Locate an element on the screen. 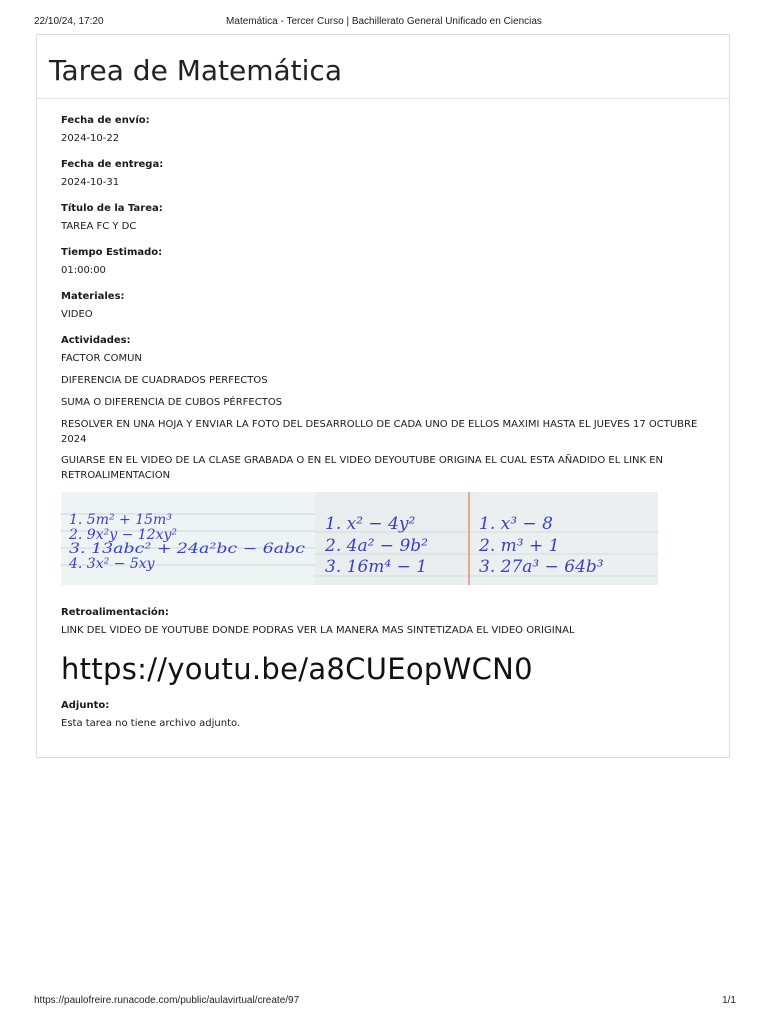  exercise-text: 4. 3x² − 5xy is located at coordinates (112, 564).